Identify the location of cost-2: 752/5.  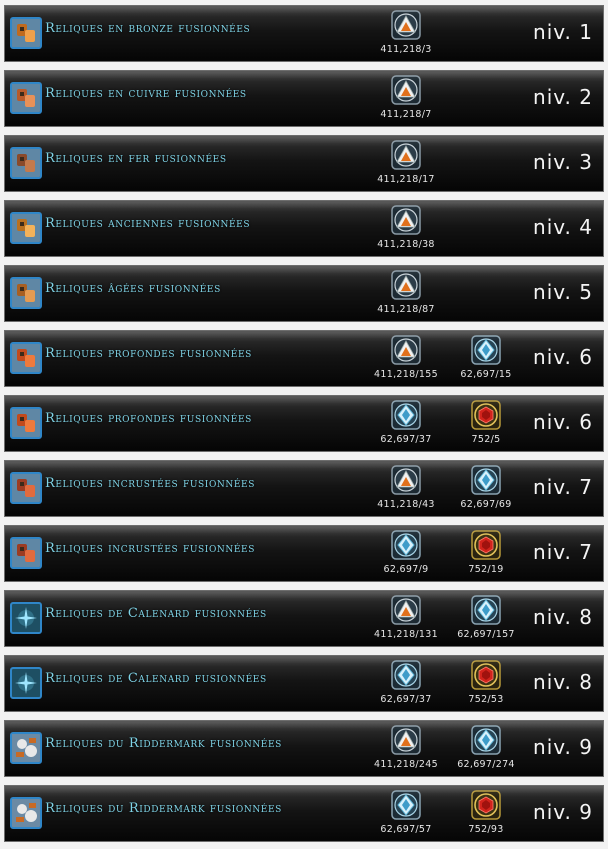
(486, 424).